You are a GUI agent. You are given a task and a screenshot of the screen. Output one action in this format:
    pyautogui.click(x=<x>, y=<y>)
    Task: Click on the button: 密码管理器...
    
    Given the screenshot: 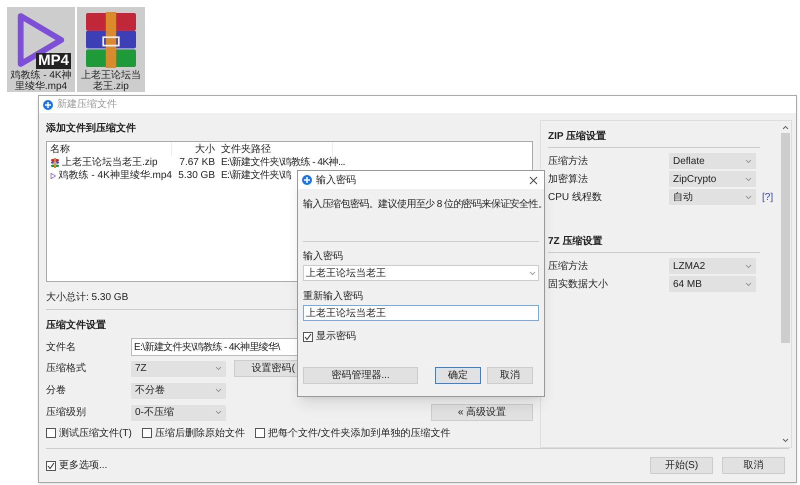 What is the action you would take?
    pyautogui.click(x=360, y=375)
    